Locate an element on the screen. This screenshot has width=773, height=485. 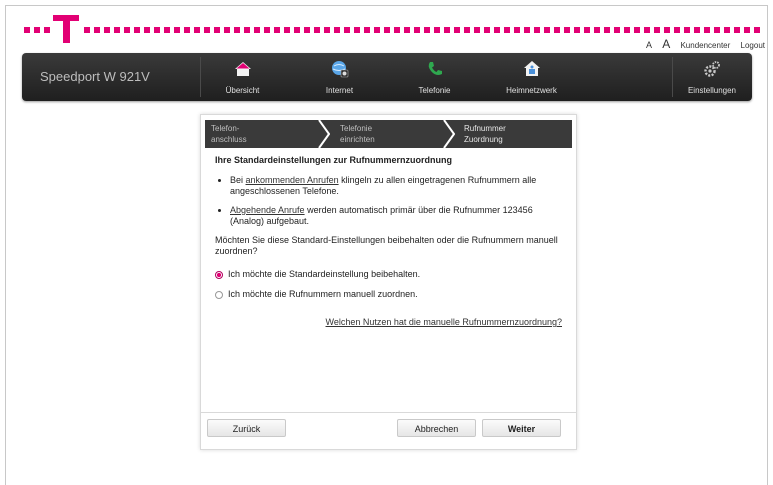
home-network-icon is located at coordinates (532, 68).